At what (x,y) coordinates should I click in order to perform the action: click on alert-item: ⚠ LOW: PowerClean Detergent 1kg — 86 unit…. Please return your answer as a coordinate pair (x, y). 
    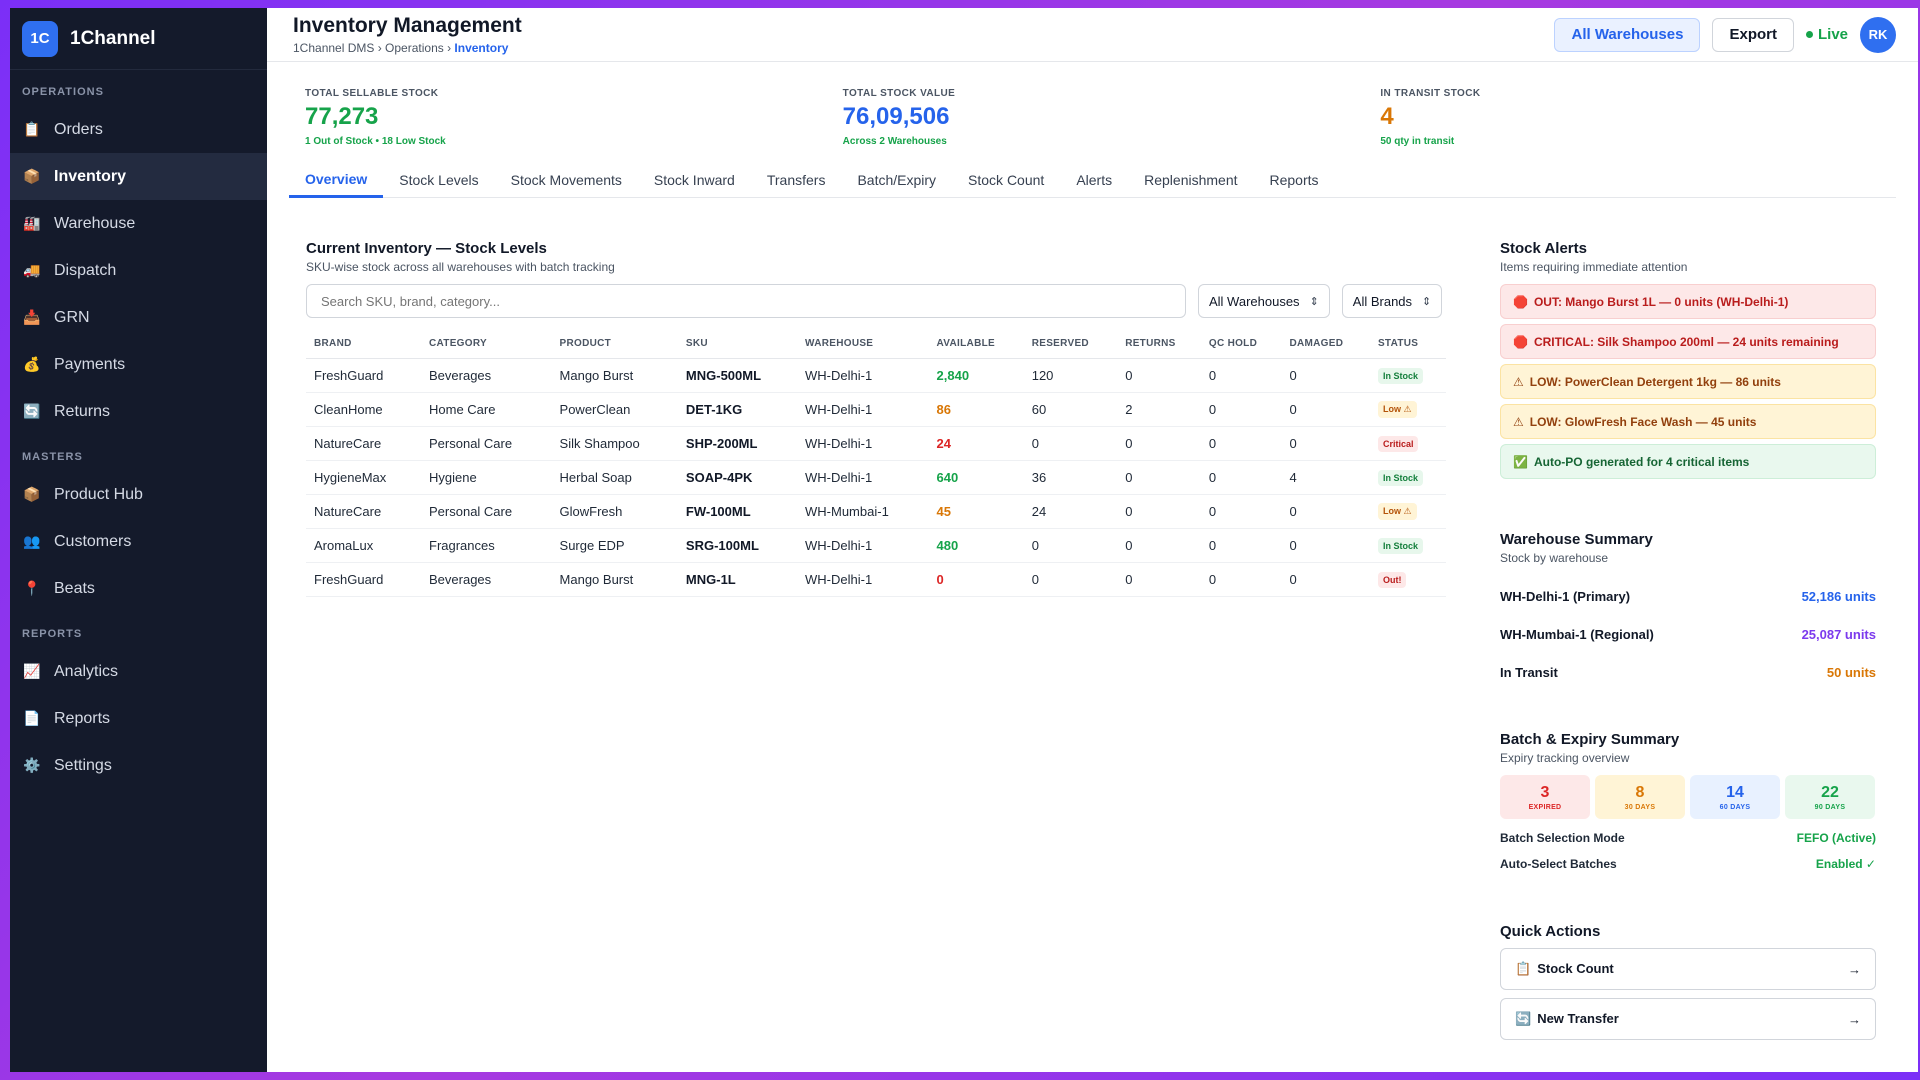
    Looking at the image, I should click on (1688, 381).